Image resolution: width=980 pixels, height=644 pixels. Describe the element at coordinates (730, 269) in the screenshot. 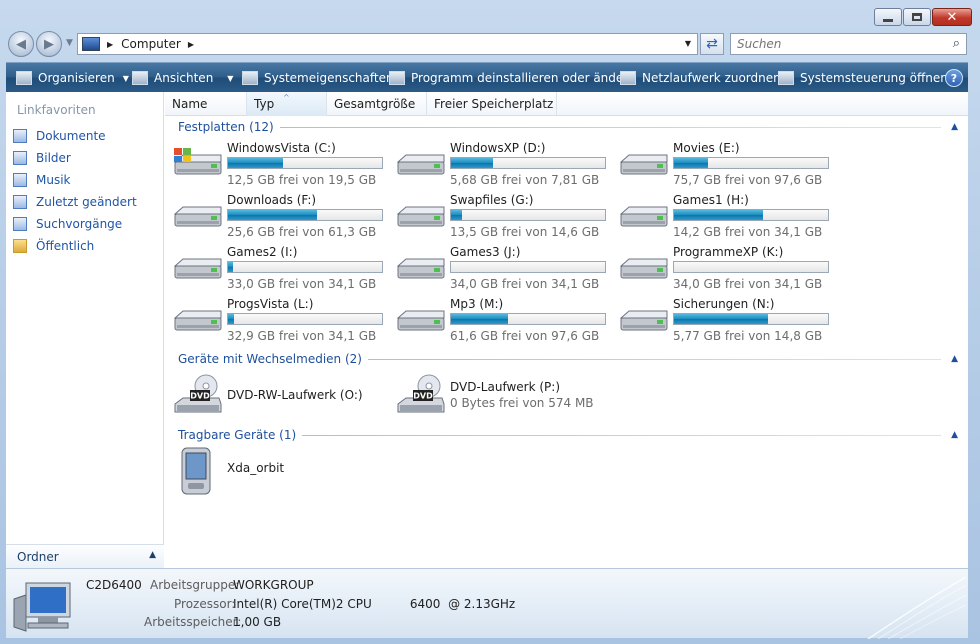

I see `drive-tile: ProgrammeXP (K:) 34,0 GB frei von 34,1 GB` at that location.